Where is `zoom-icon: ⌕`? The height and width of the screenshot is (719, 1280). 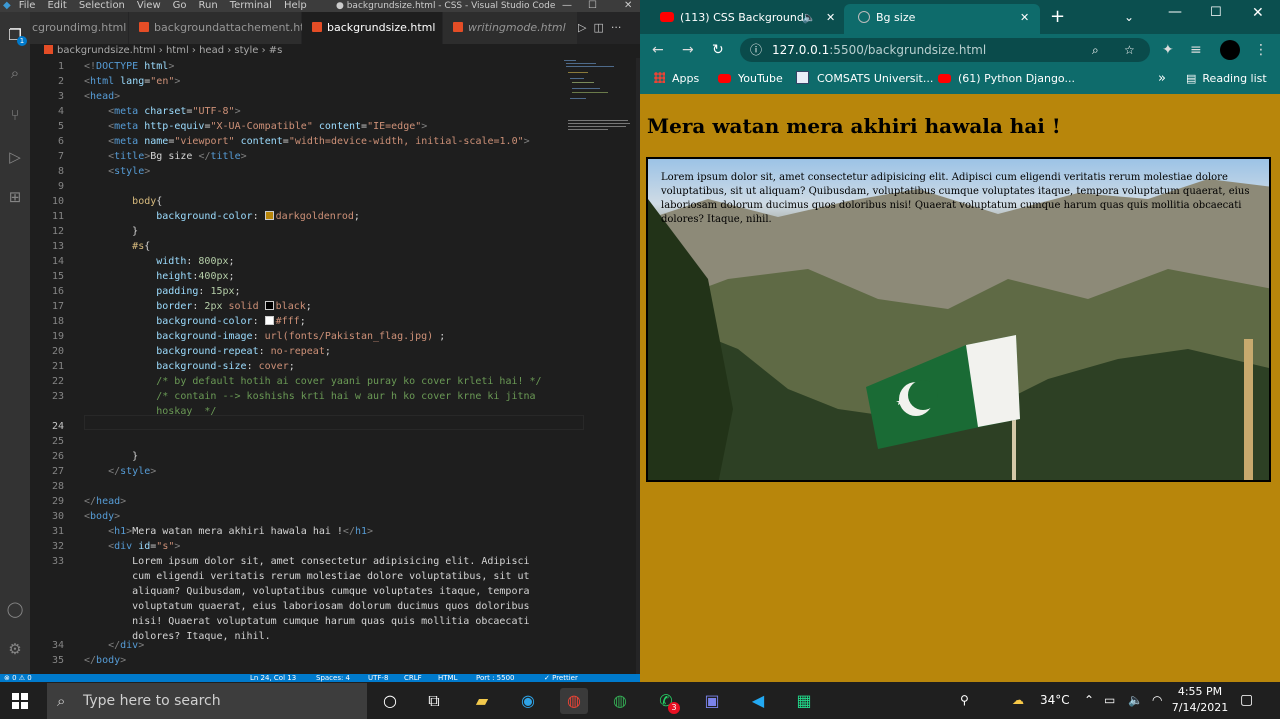
zoom-icon: ⌕ is located at coordinates (1095, 50).